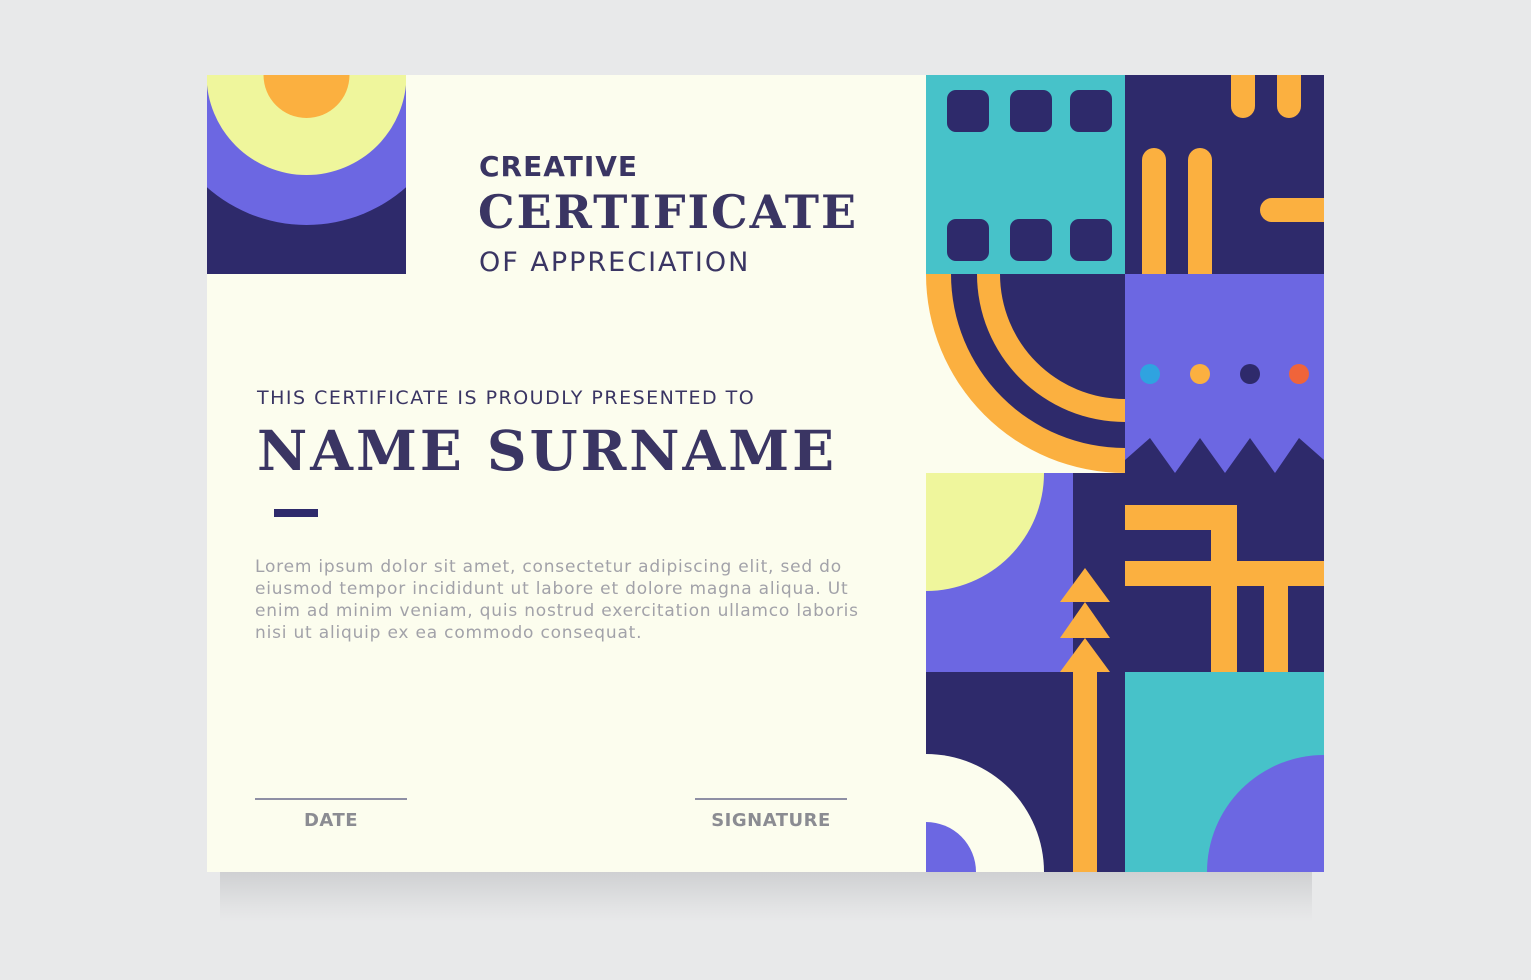 The width and height of the screenshot is (1531, 980). What do you see at coordinates (766, 897) in the screenshot?
I see `card-shadow` at bounding box center [766, 897].